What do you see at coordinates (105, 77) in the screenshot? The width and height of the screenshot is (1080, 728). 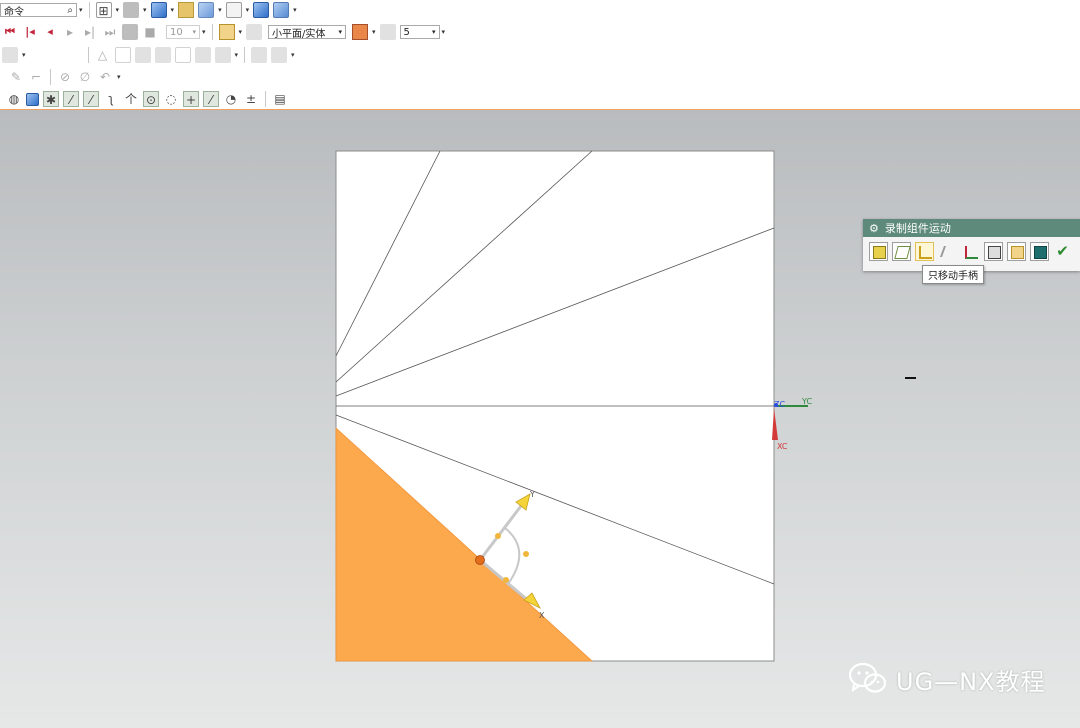 I see `undo-icon: ↶` at bounding box center [105, 77].